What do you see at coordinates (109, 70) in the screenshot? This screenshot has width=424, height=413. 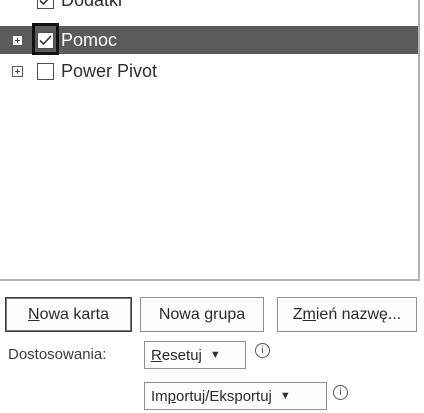 I see `tree-item-label: Power Pivot` at bounding box center [109, 70].